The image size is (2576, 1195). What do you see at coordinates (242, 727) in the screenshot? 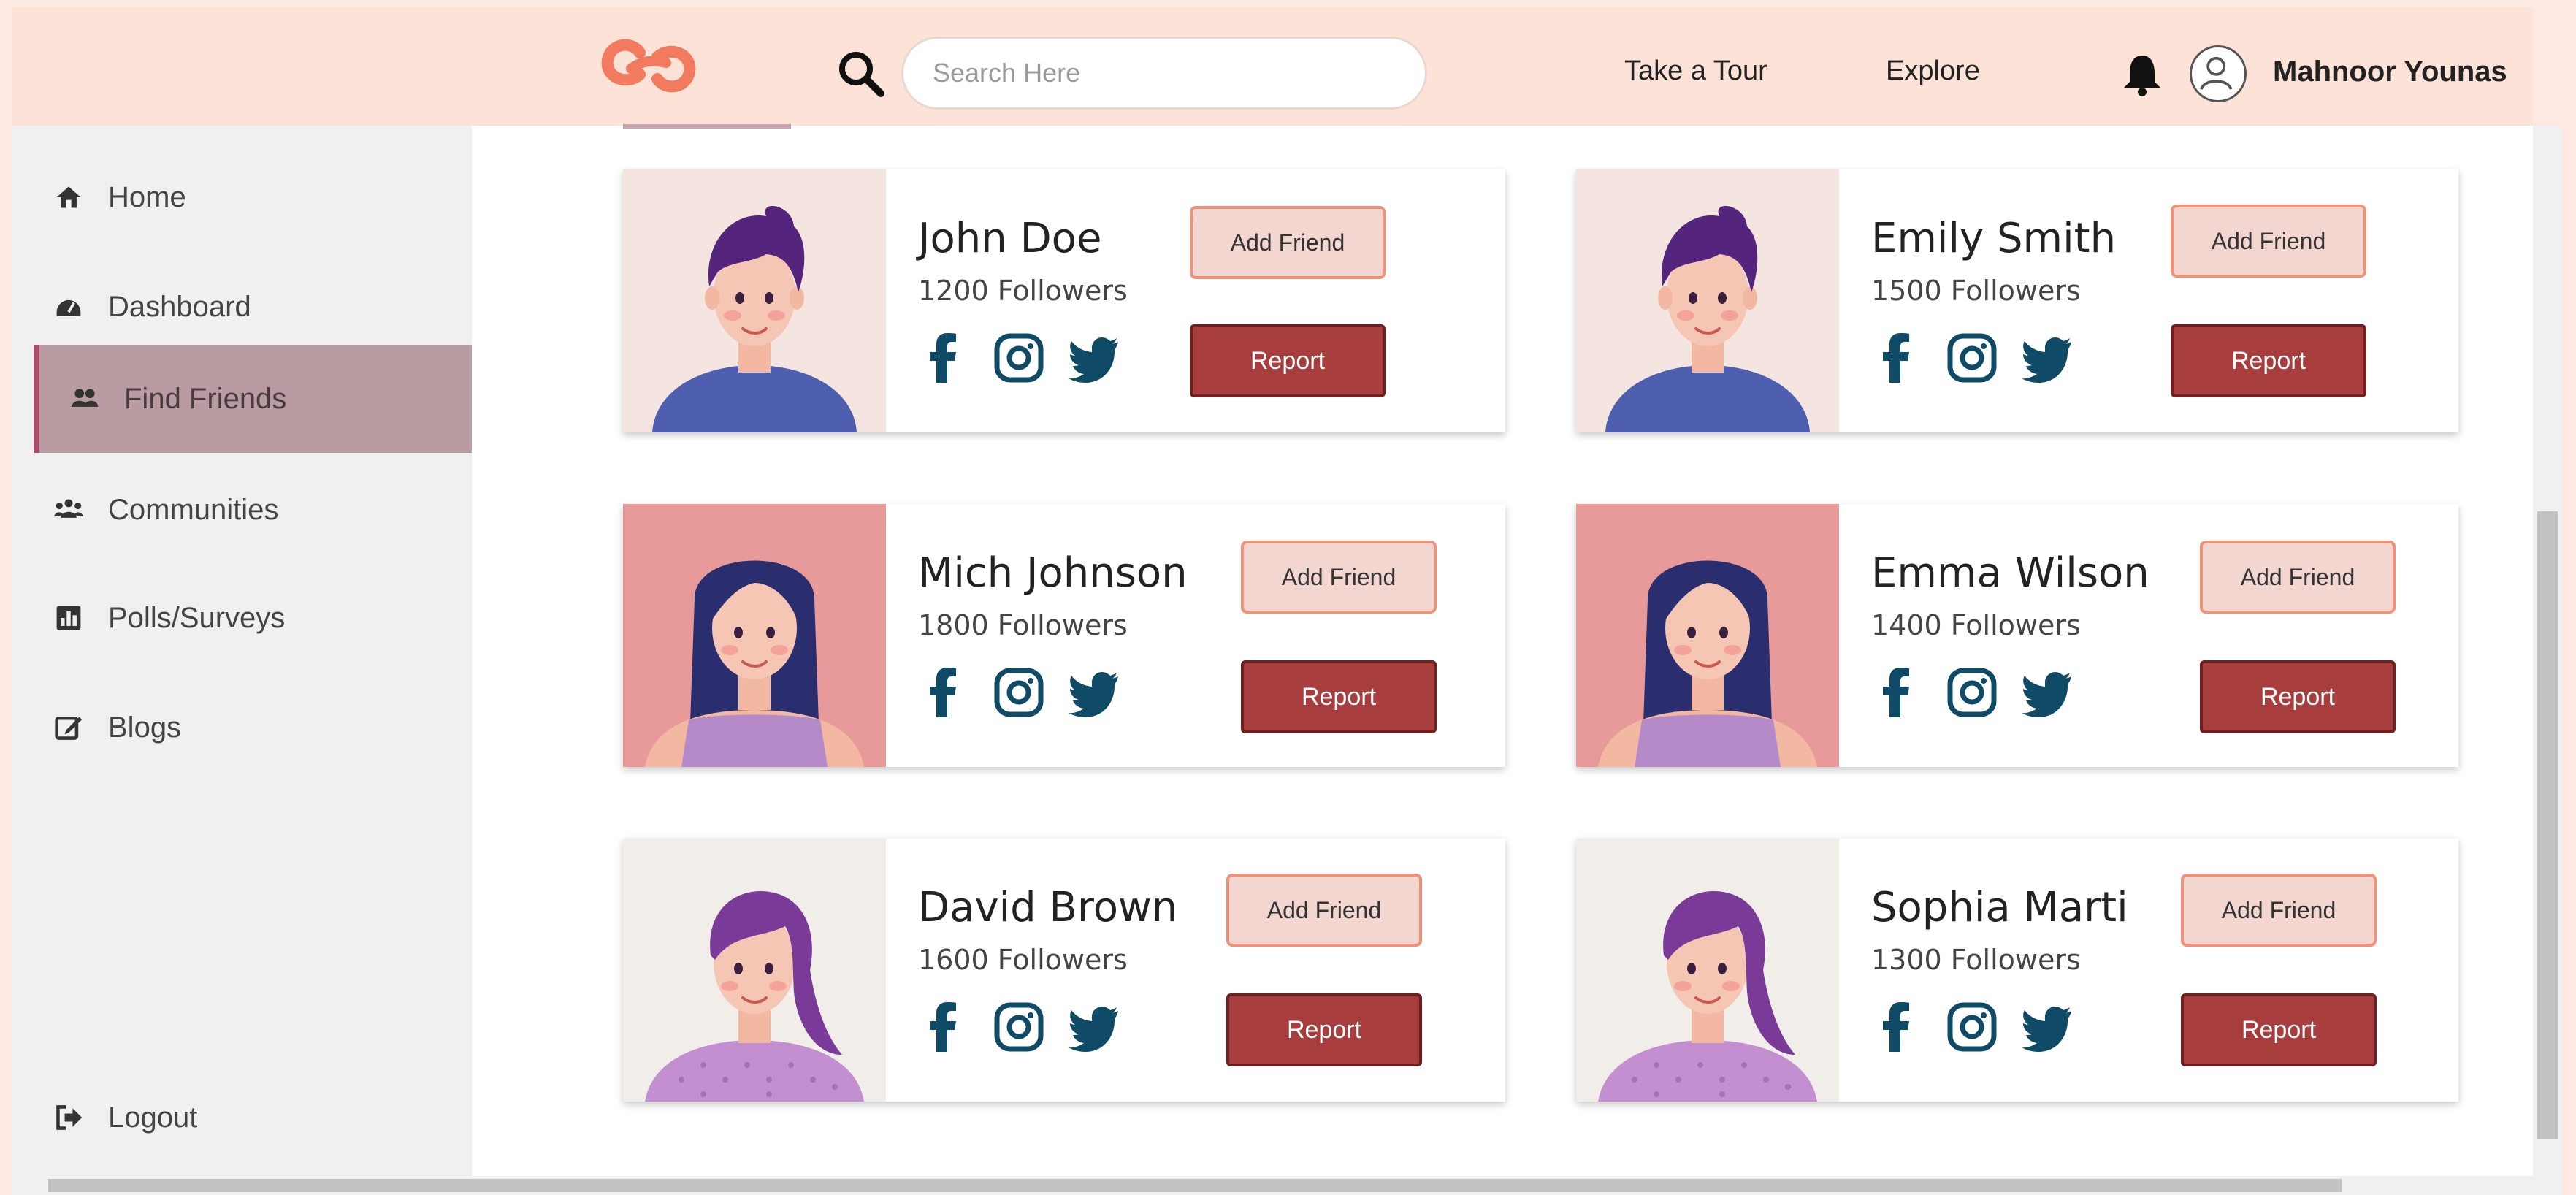
I see `sidebar-item-blogs: Blogs` at bounding box center [242, 727].